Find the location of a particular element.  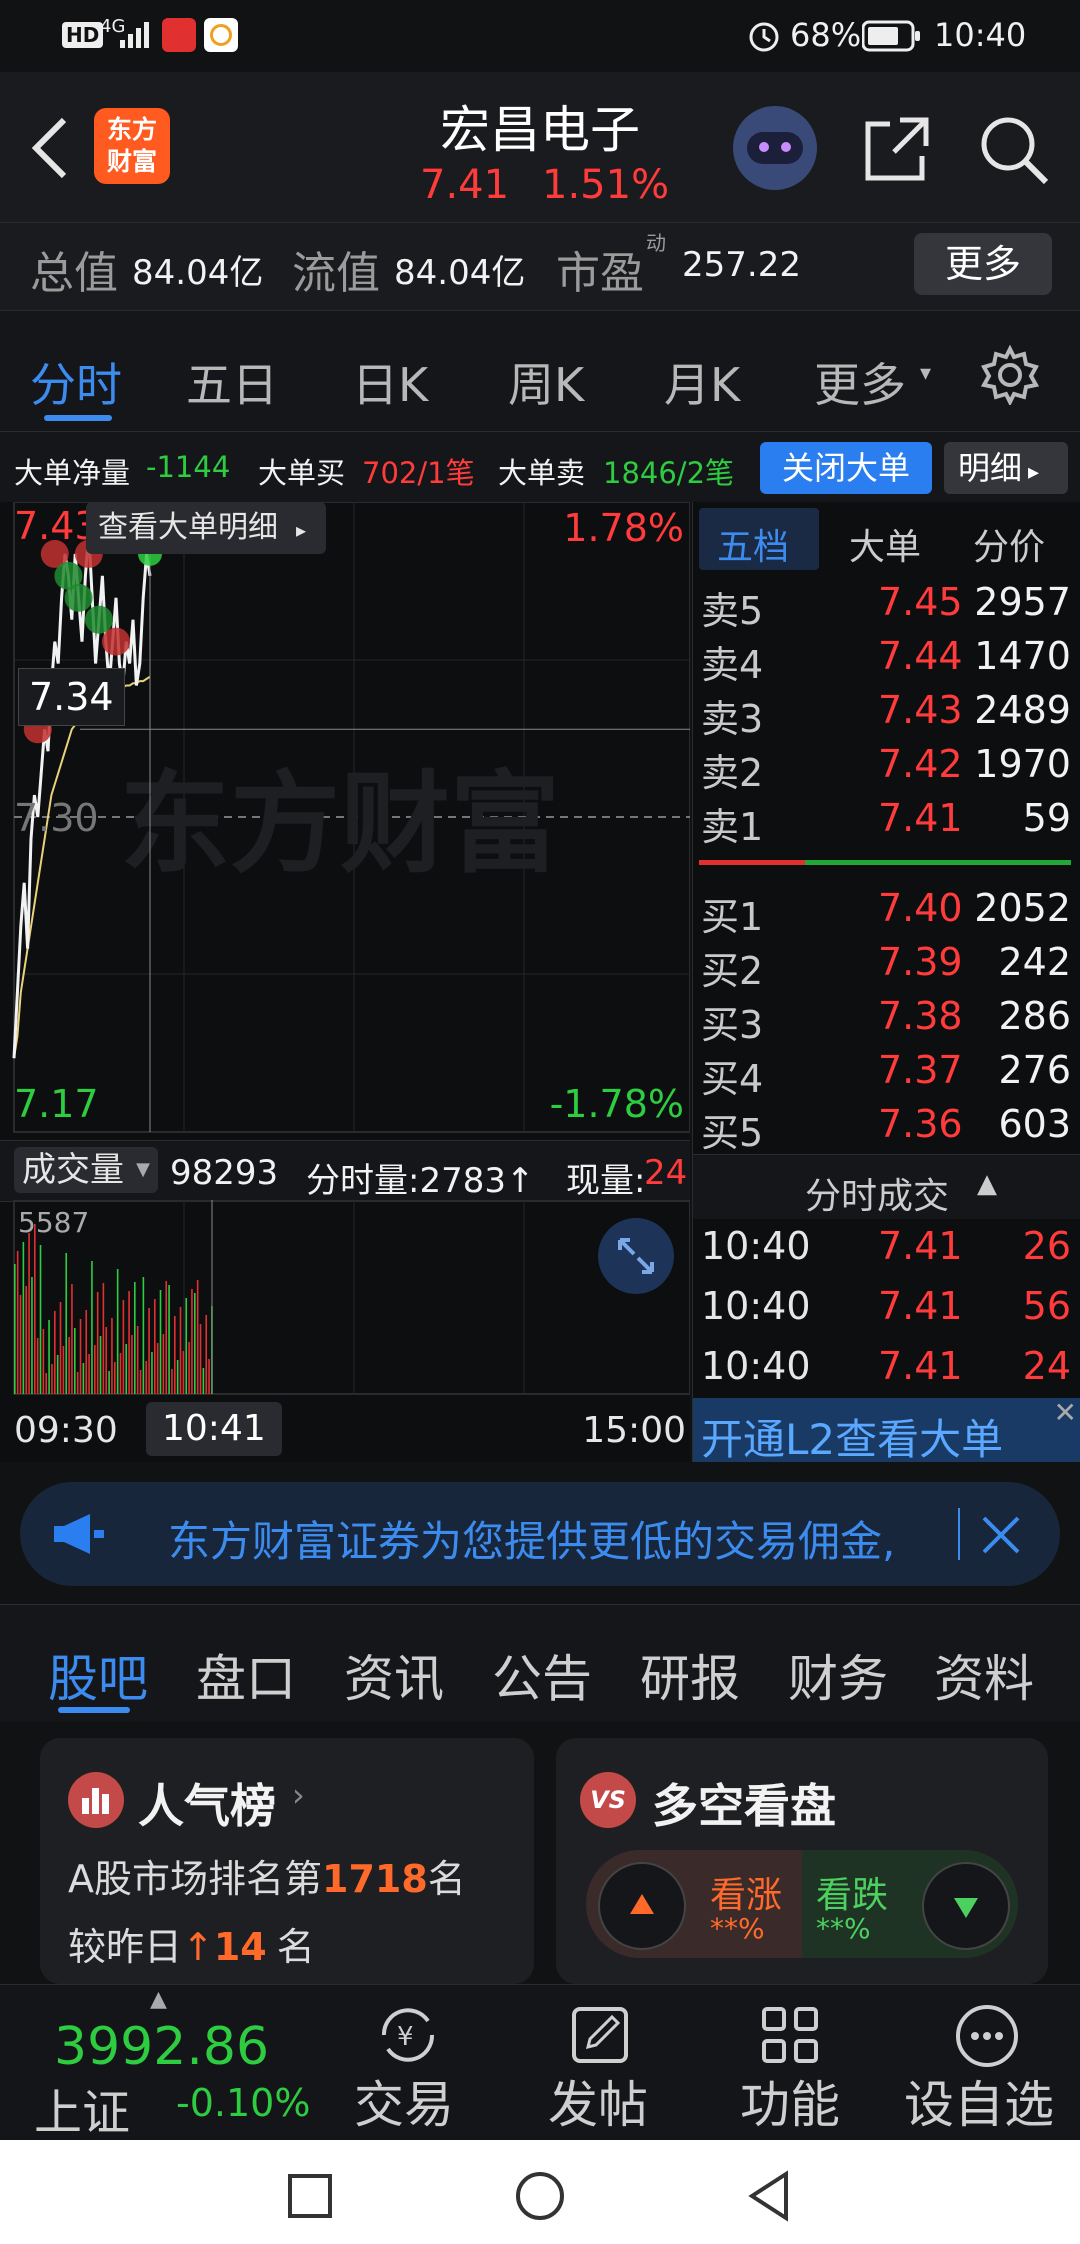

tab-pankou: 盘口 is located at coordinates (246, 1675).